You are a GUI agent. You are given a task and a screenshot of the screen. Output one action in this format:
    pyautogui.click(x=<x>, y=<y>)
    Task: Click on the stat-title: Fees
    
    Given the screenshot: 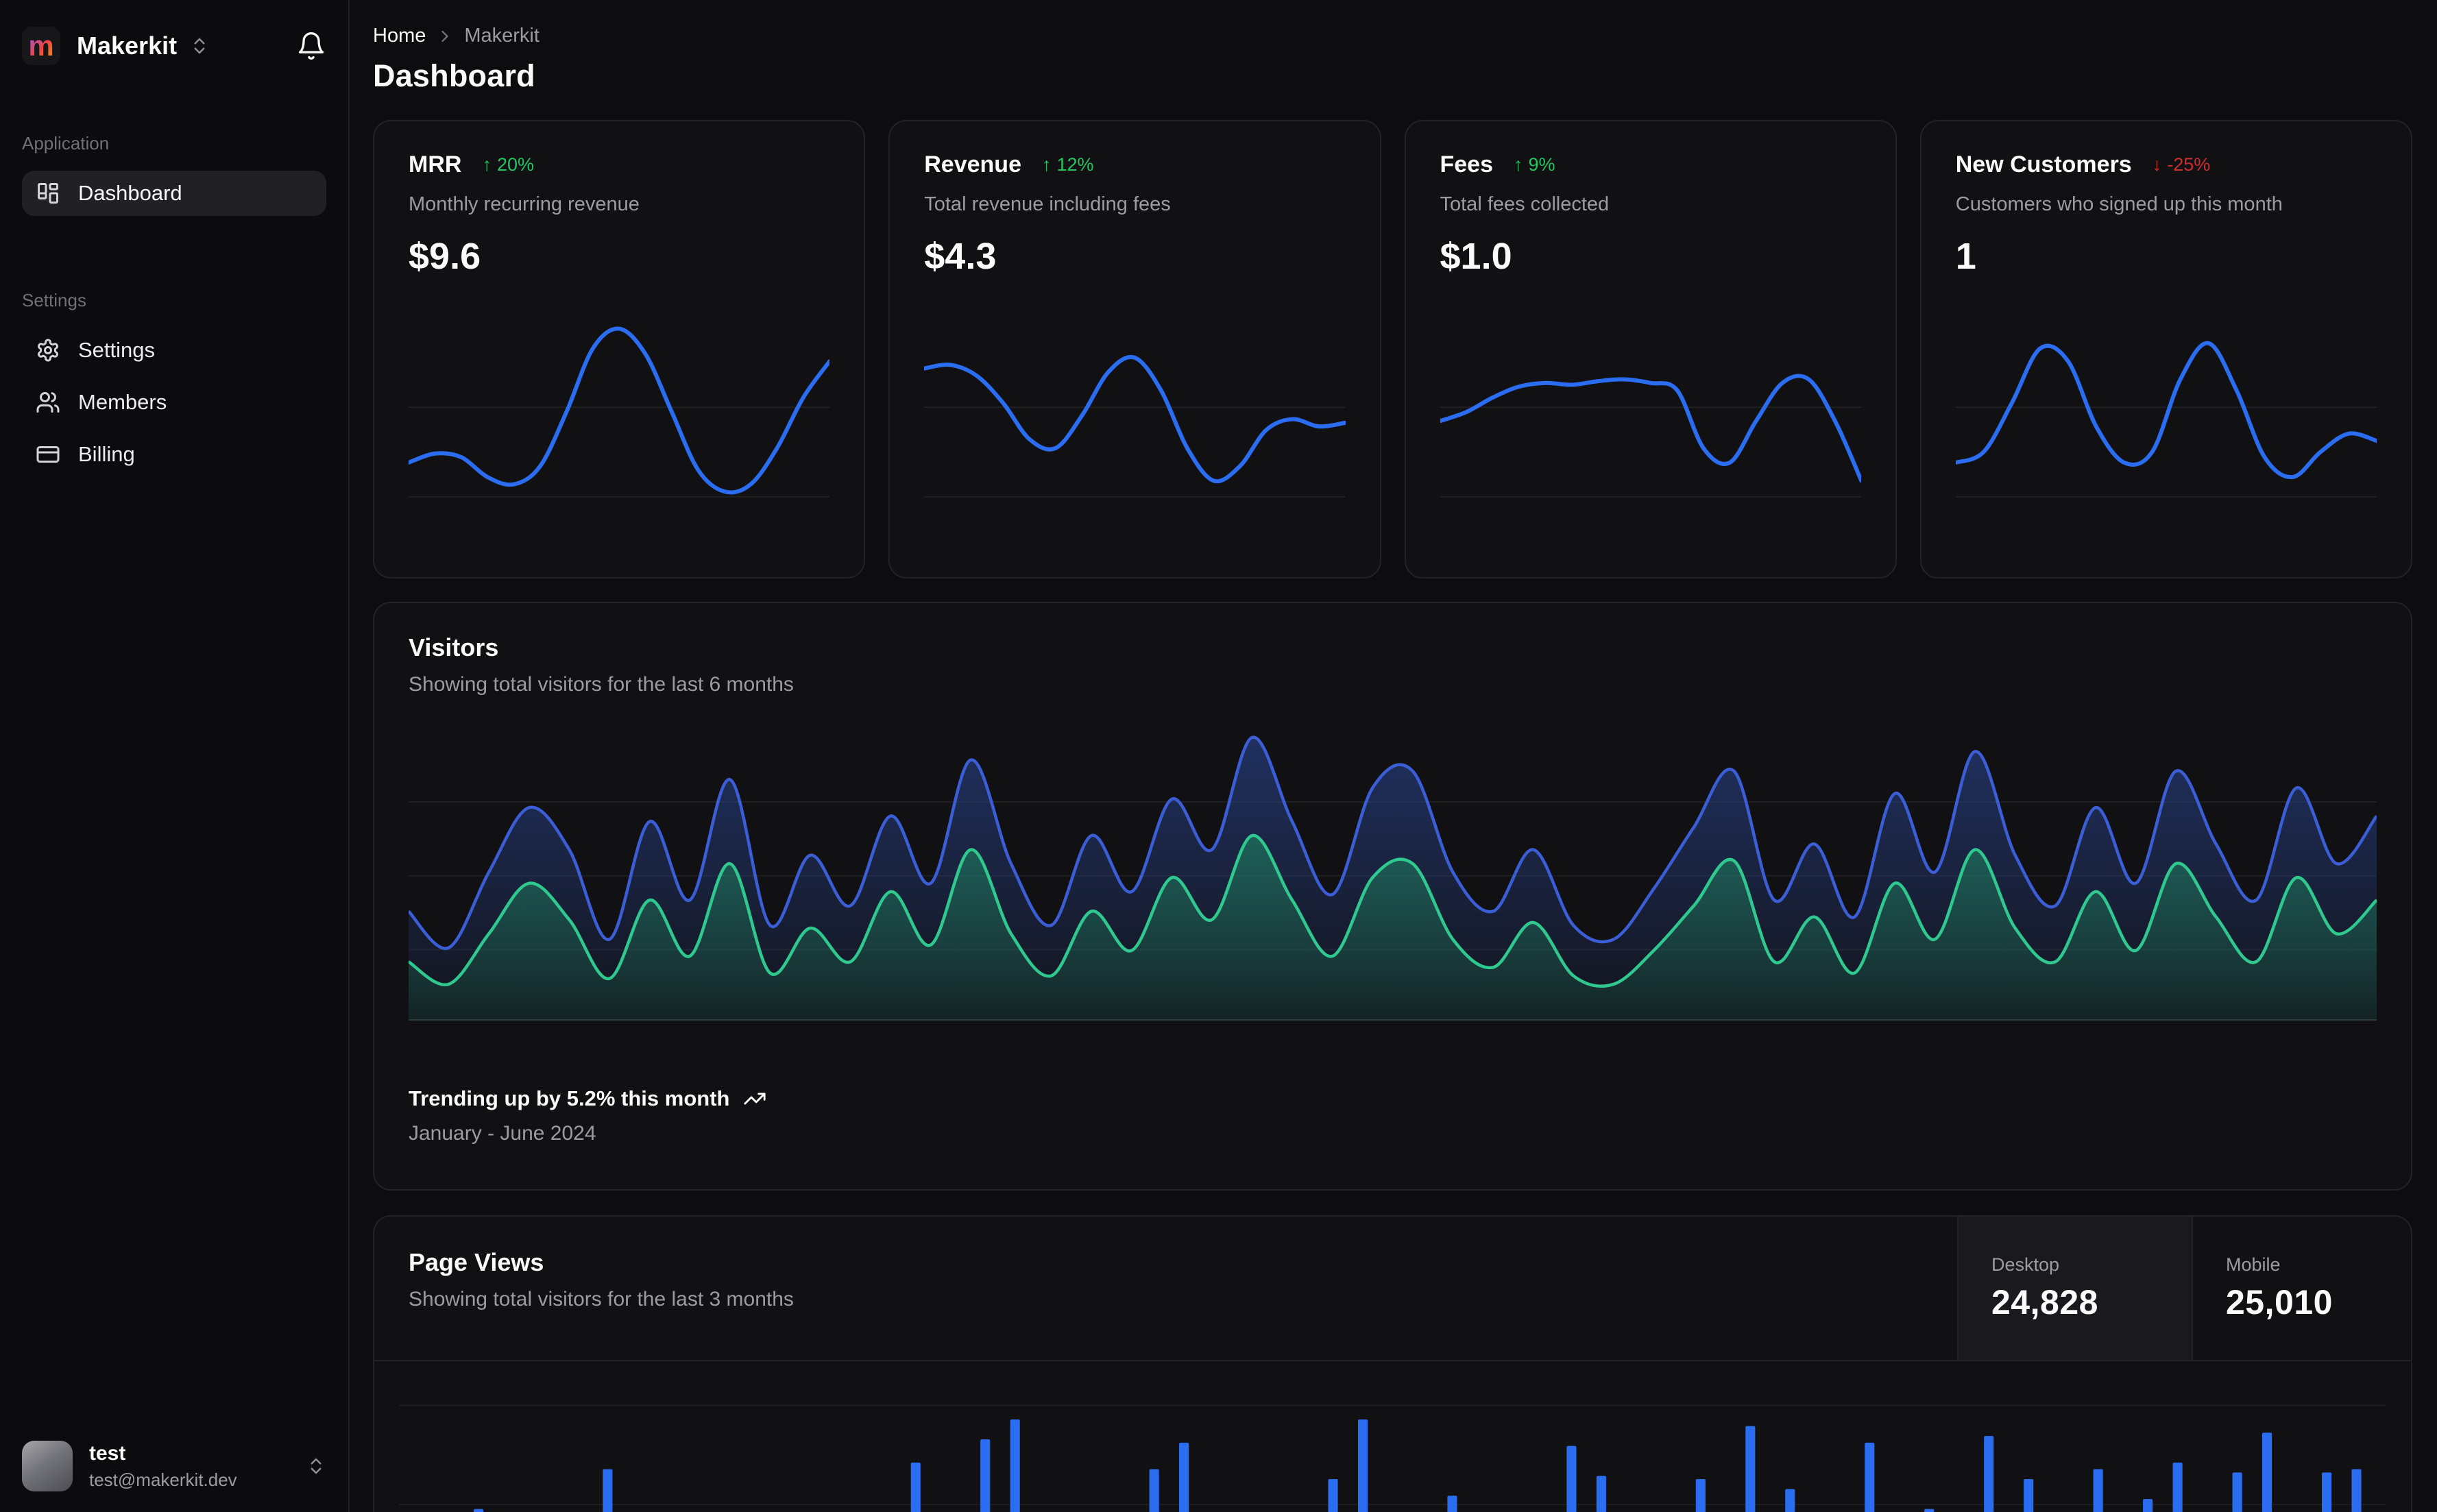 What is the action you would take?
    pyautogui.click(x=1467, y=165)
    